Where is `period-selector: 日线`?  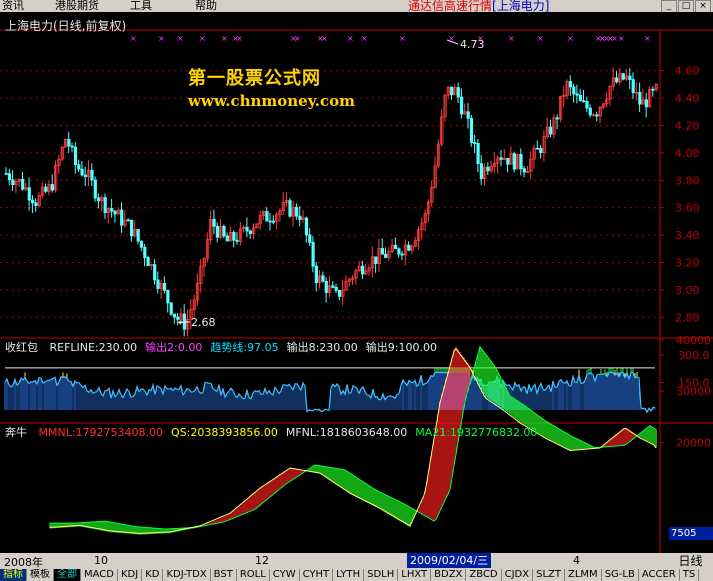
period-selector: 日线 is located at coordinates (690, 561).